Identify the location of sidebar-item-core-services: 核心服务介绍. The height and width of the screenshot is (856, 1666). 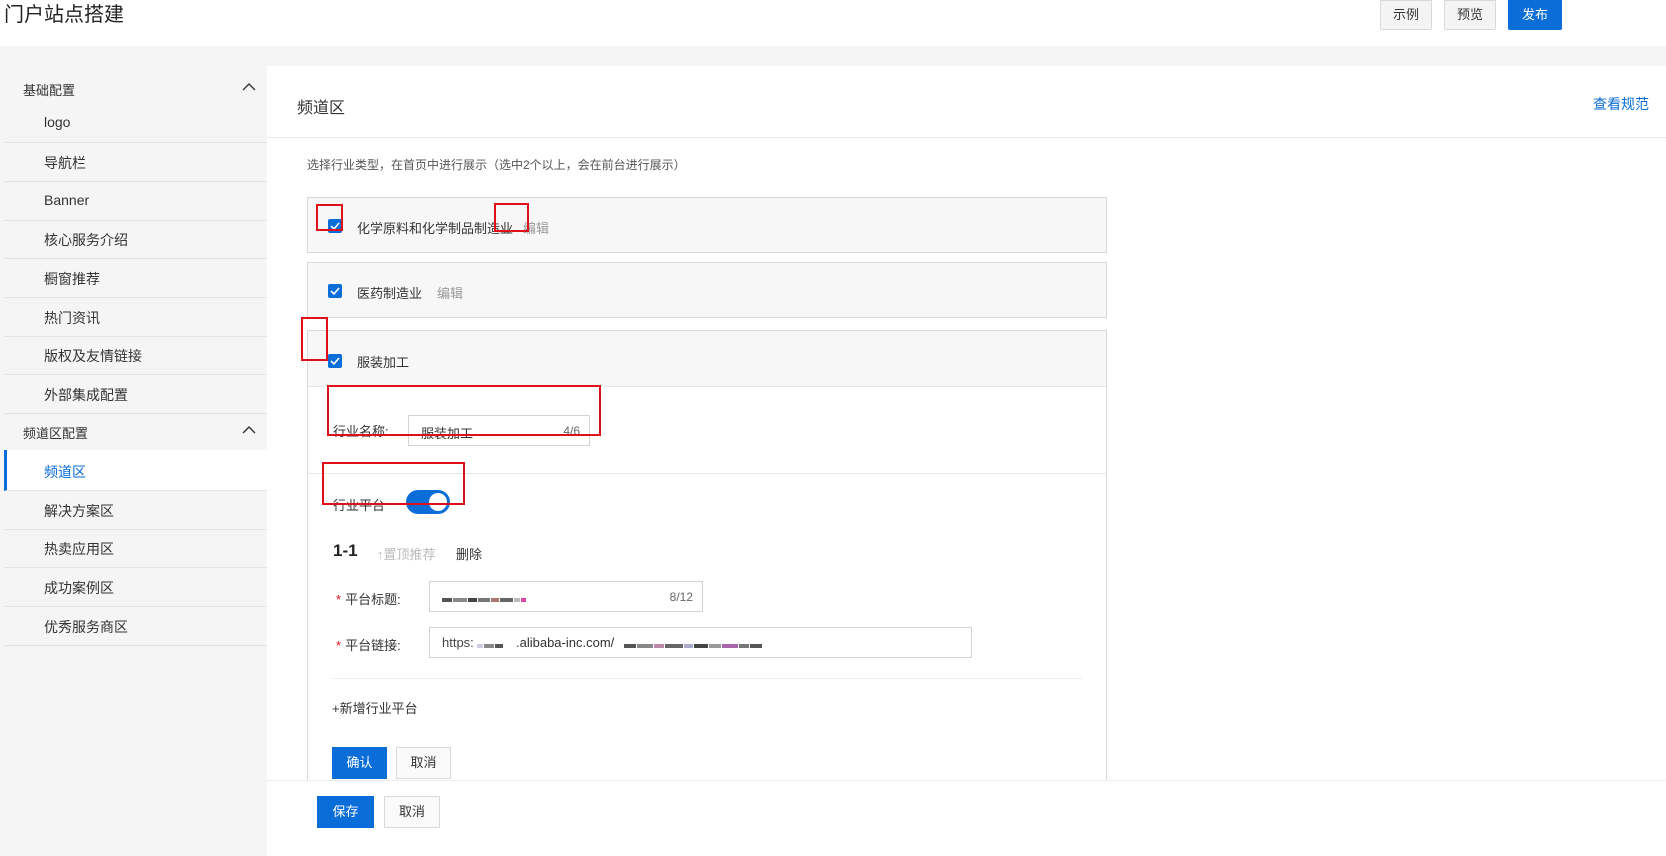
(135, 238).